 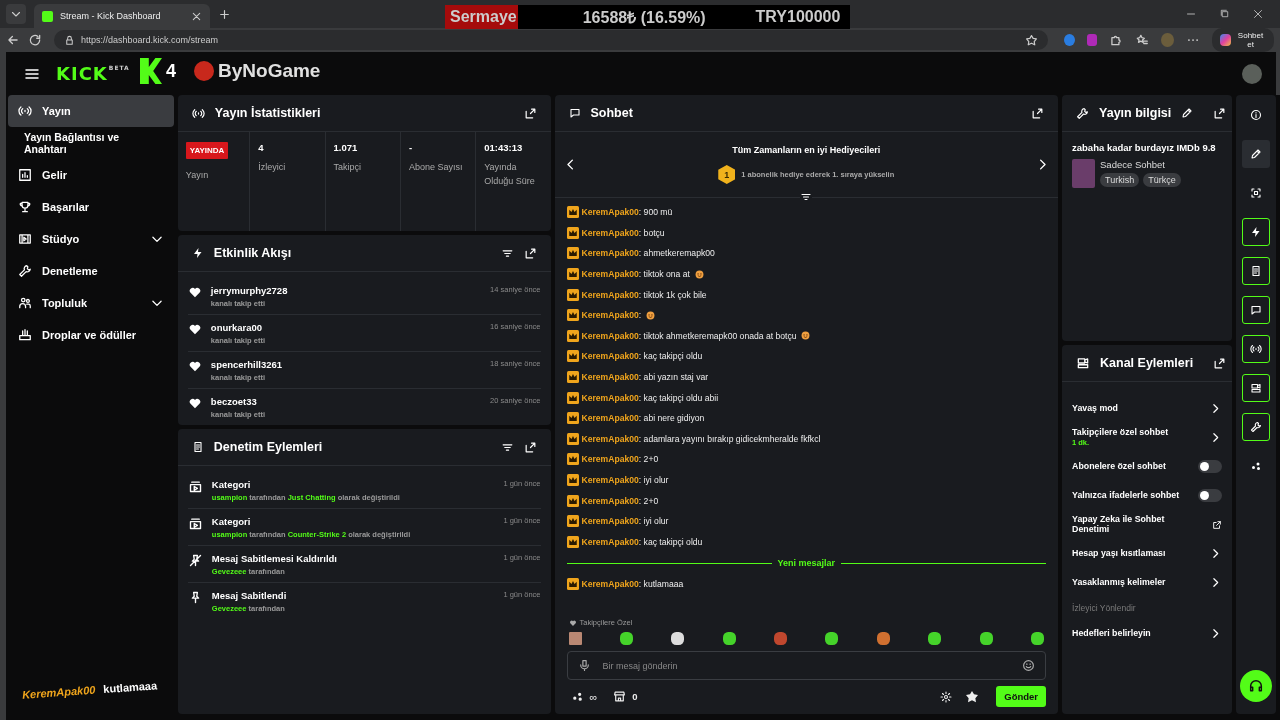 What do you see at coordinates (197, 175) in the screenshot?
I see `stat-label: Yayın` at bounding box center [197, 175].